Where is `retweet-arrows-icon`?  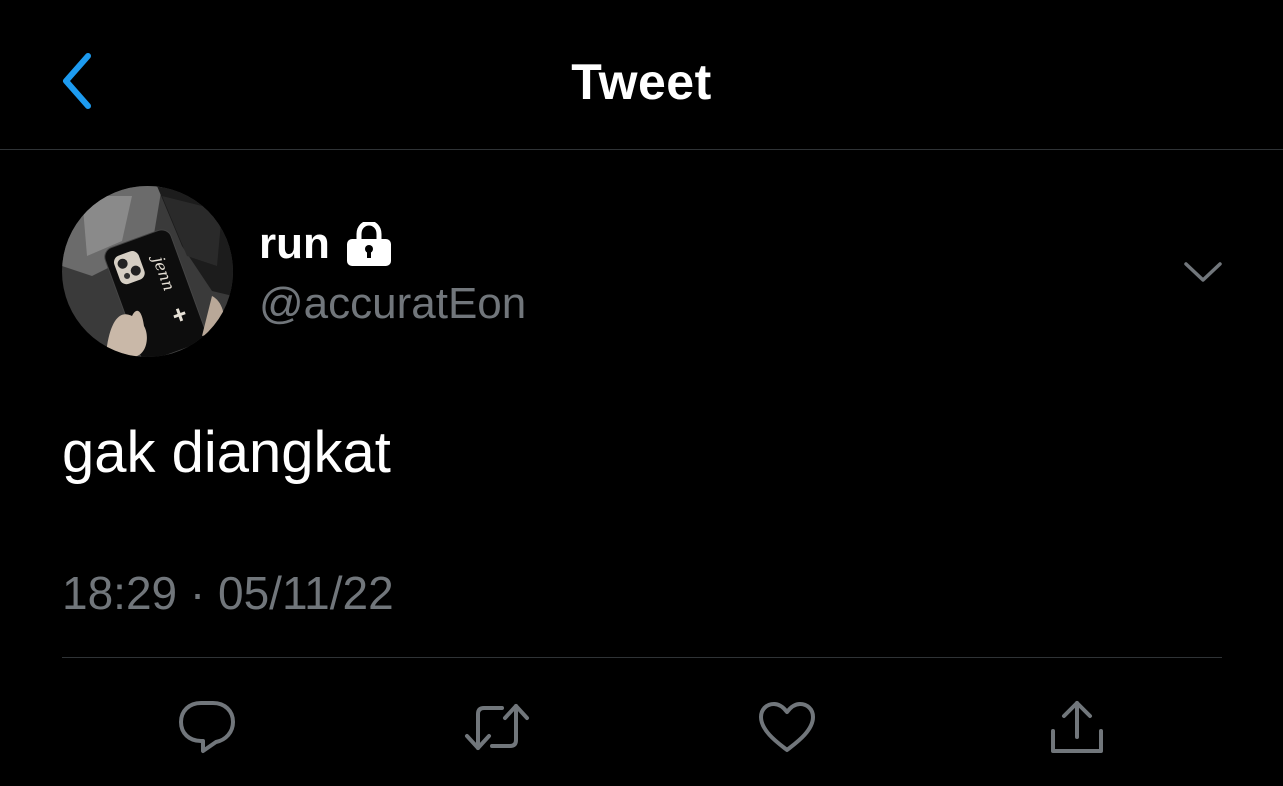
retweet-arrows-icon is located at coordinates (497, 727).